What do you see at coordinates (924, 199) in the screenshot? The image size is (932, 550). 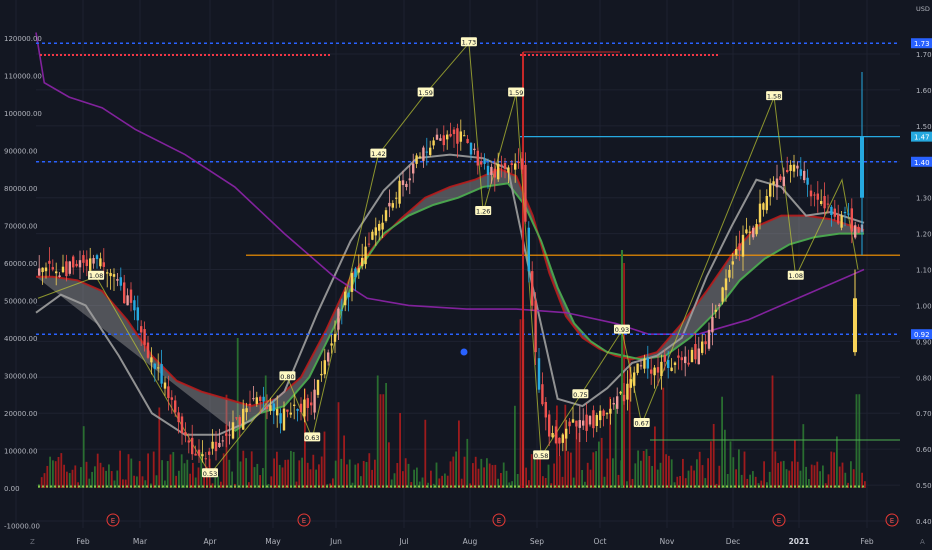 I see `right-axis-label: 1.30` at bounding box center [924, 199].